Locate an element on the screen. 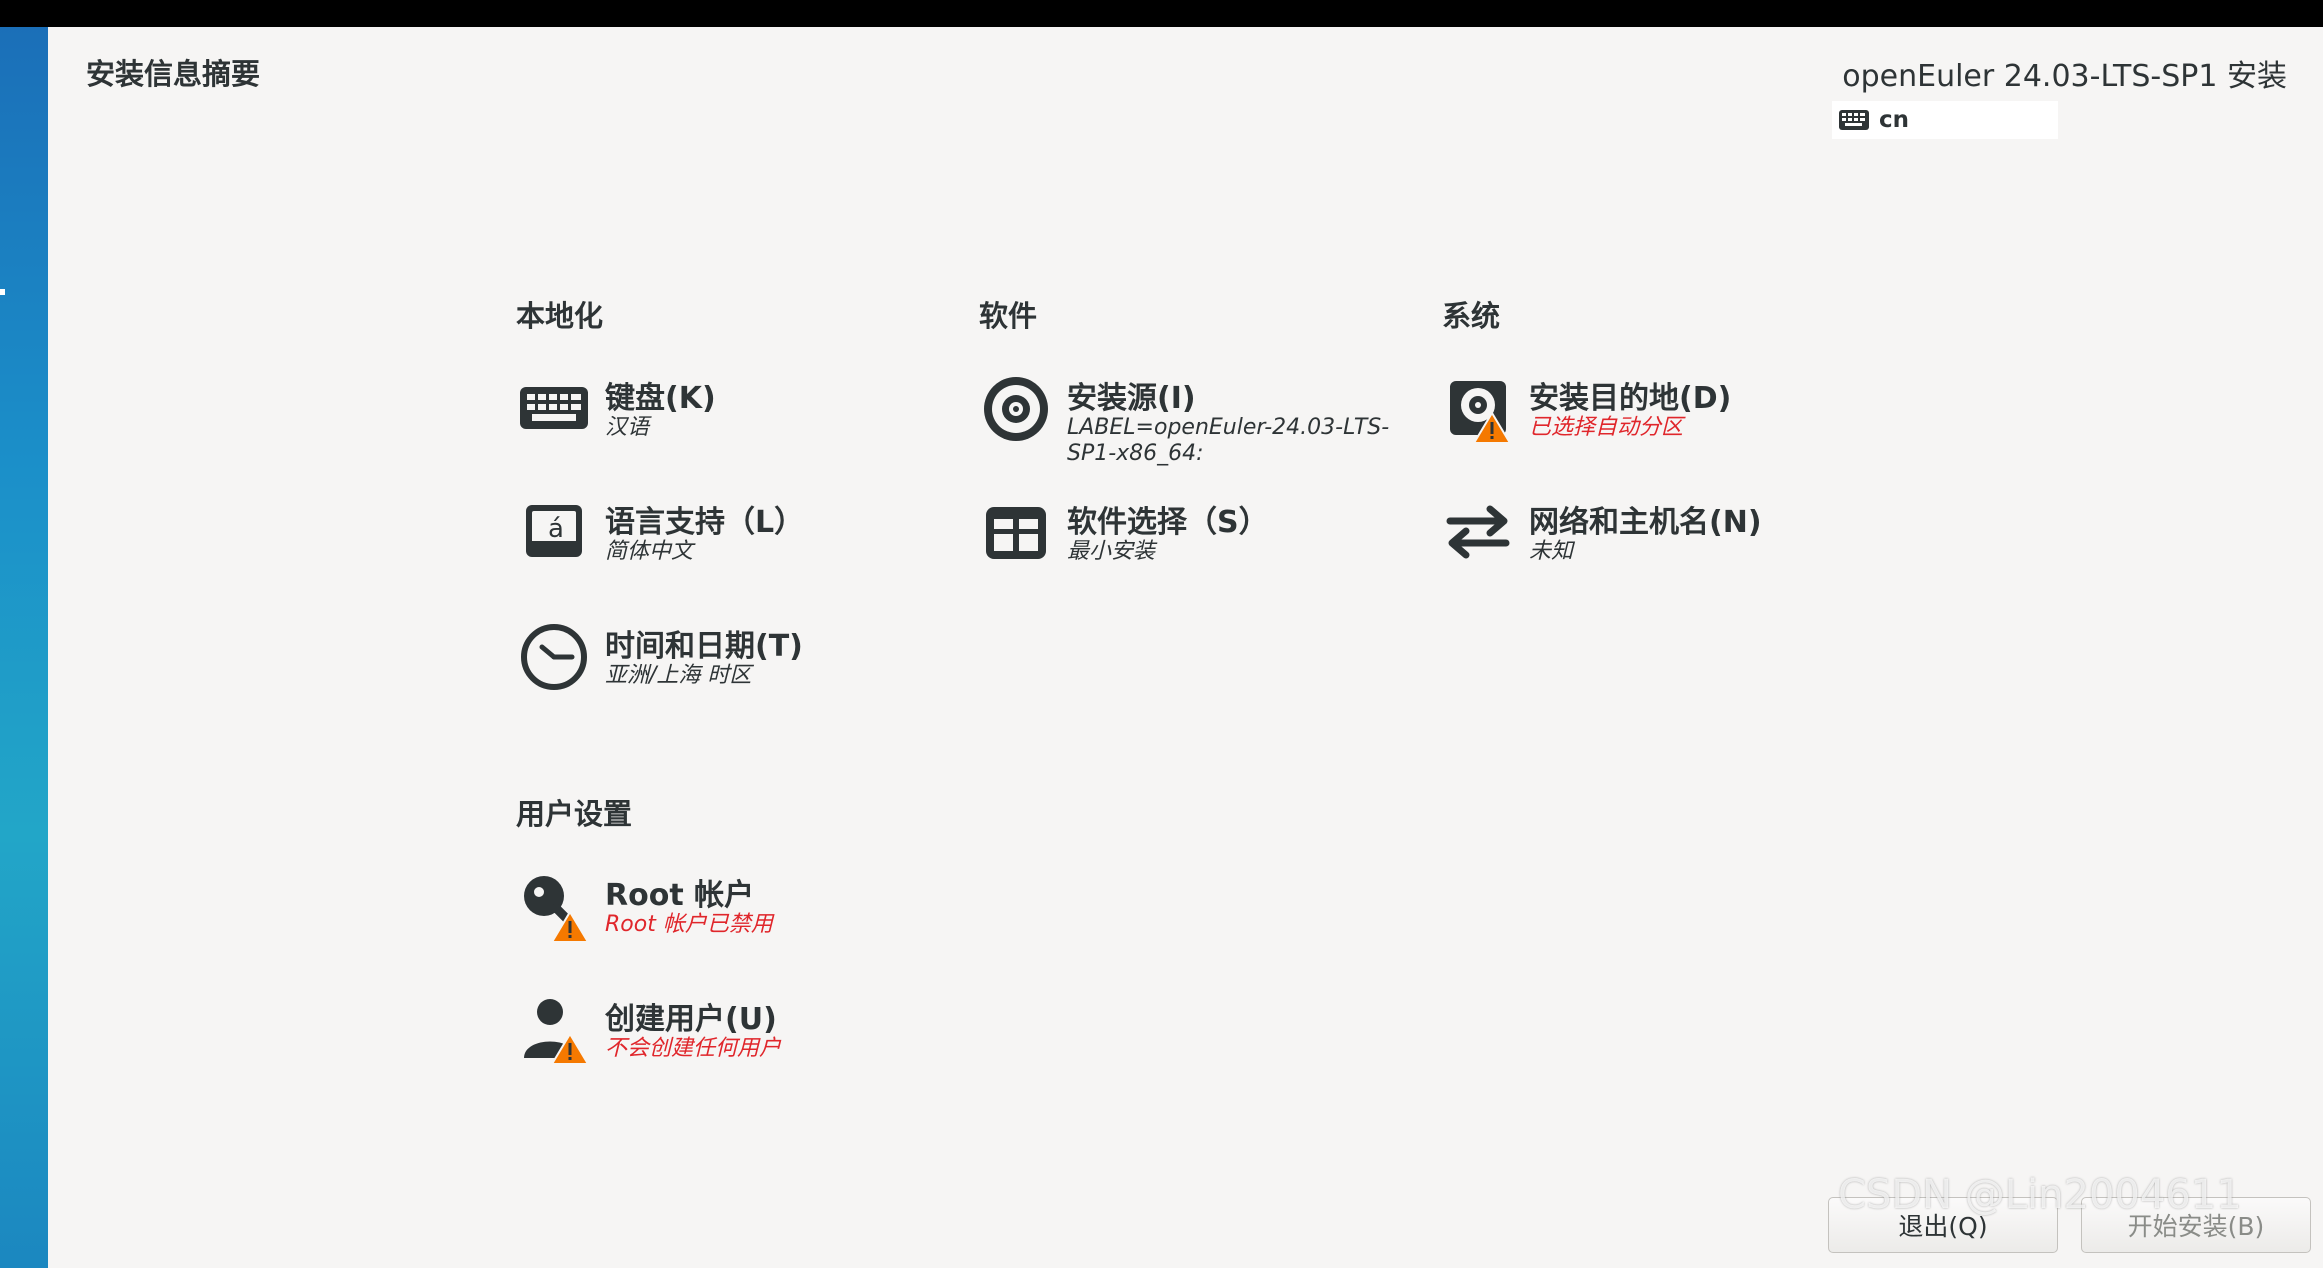 Image resolution: width=2323 pixels, height=1268 pixels. clock-icon is located at coordinates (554, 657).